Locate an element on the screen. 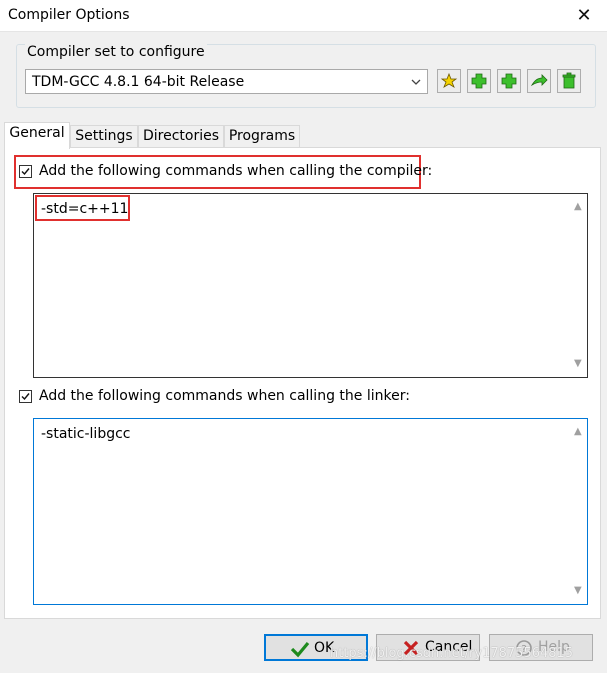  compiler-set-label: Compiler set to configure is located at coordinates (116, 52).